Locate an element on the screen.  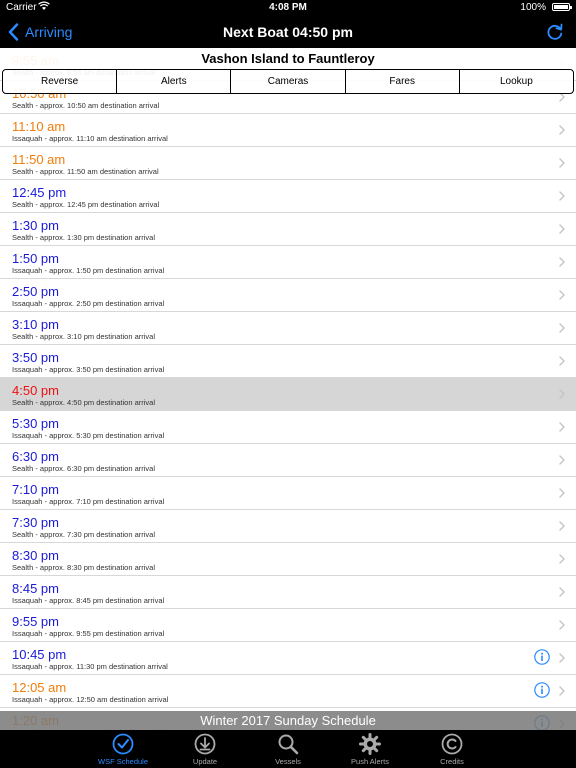
battery-icon is located at coordinates (562, 7).